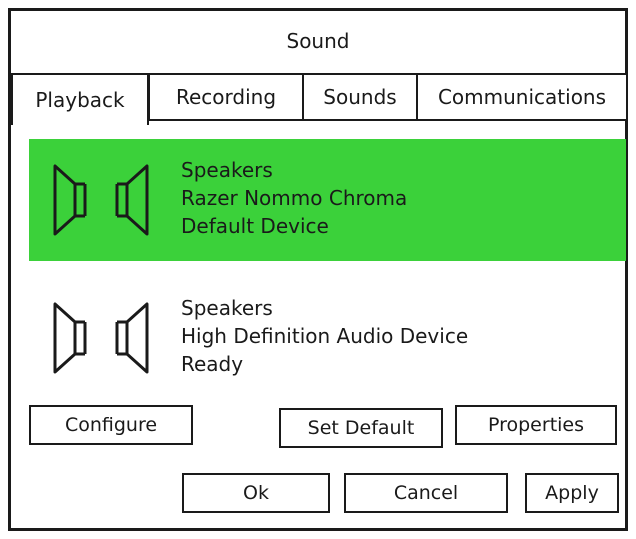 Image resolution: width=636 pixels, height=539 pixels. Describe the element at coordinates (360, 97) in the screenshot. I see `tab-sounds: Sounds` at that location.